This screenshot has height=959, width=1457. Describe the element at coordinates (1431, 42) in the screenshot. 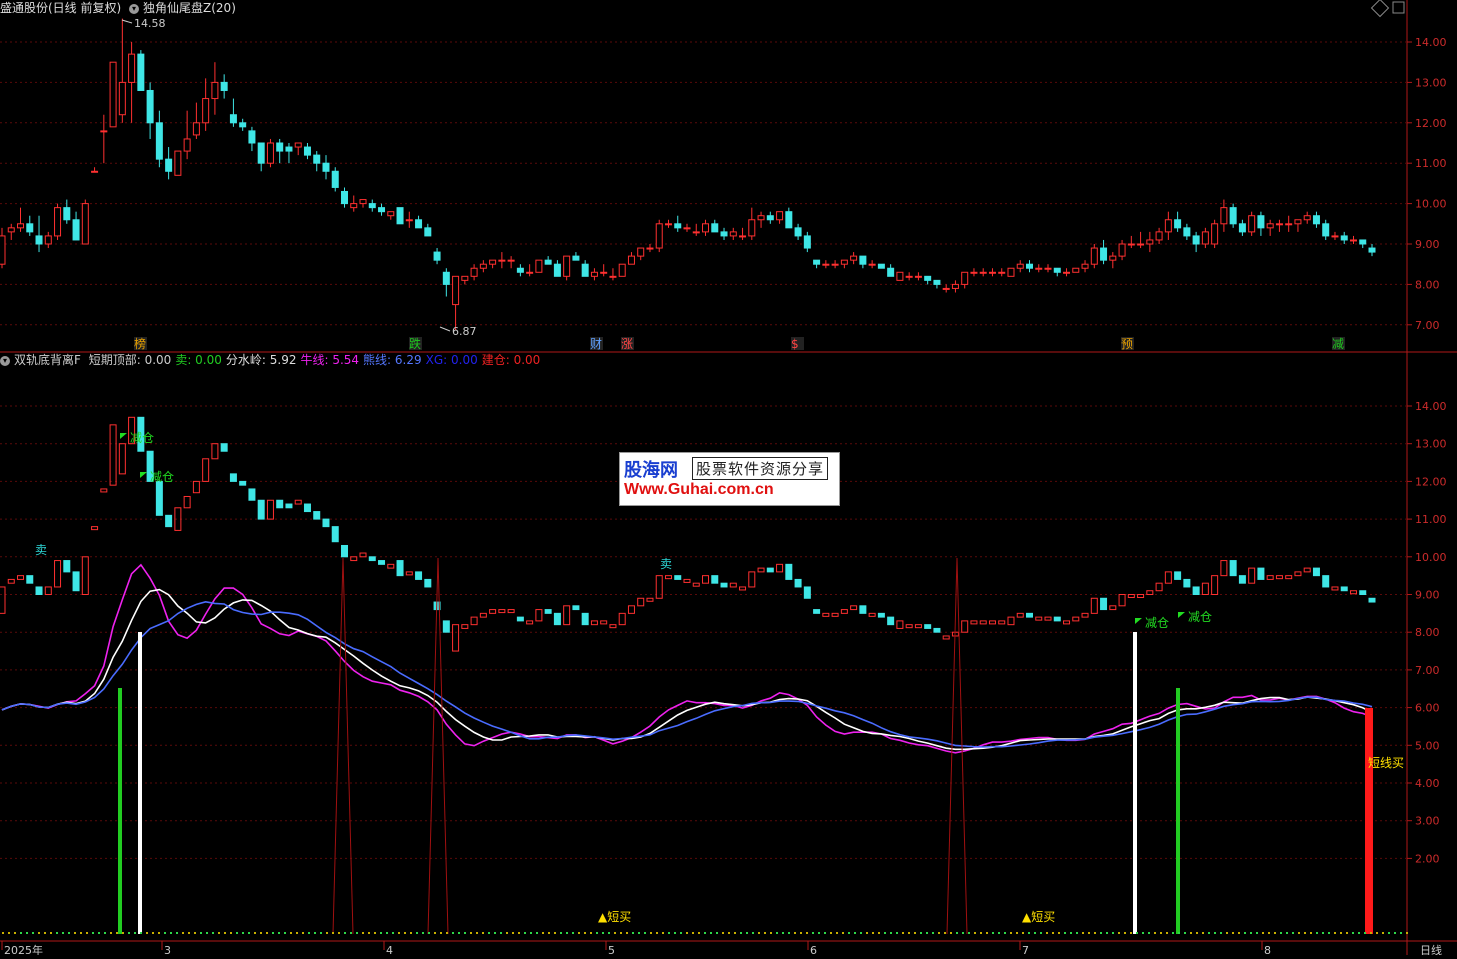

I see `main-axis-label: 14.00` at that location.